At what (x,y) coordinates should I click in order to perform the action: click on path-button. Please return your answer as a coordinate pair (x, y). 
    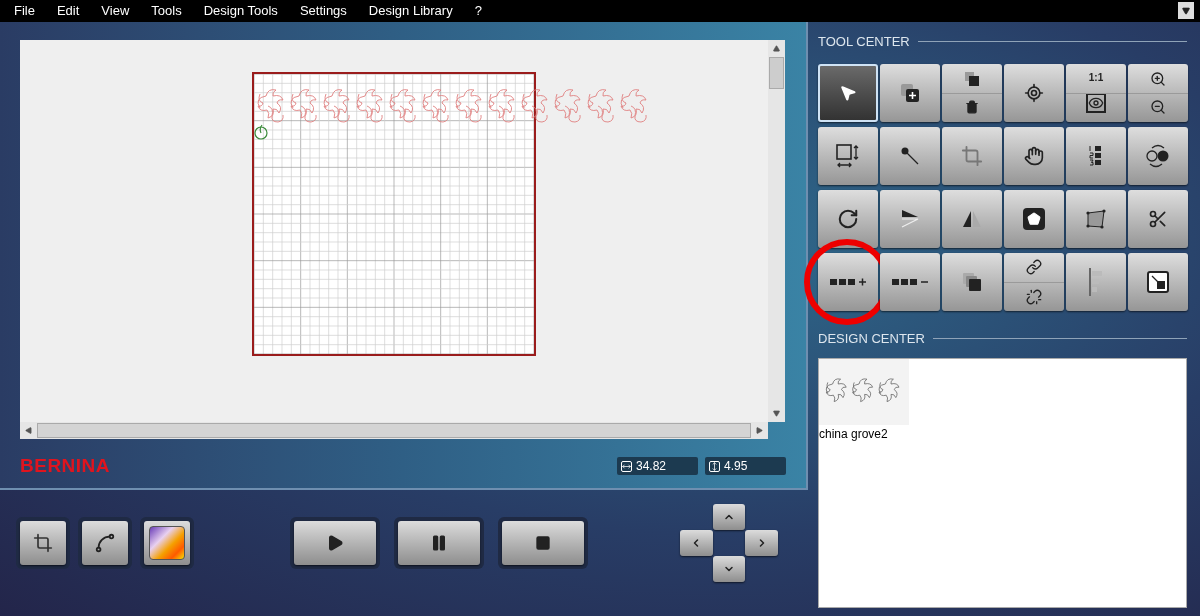
    Looking at the image, I should click on (105, 543).